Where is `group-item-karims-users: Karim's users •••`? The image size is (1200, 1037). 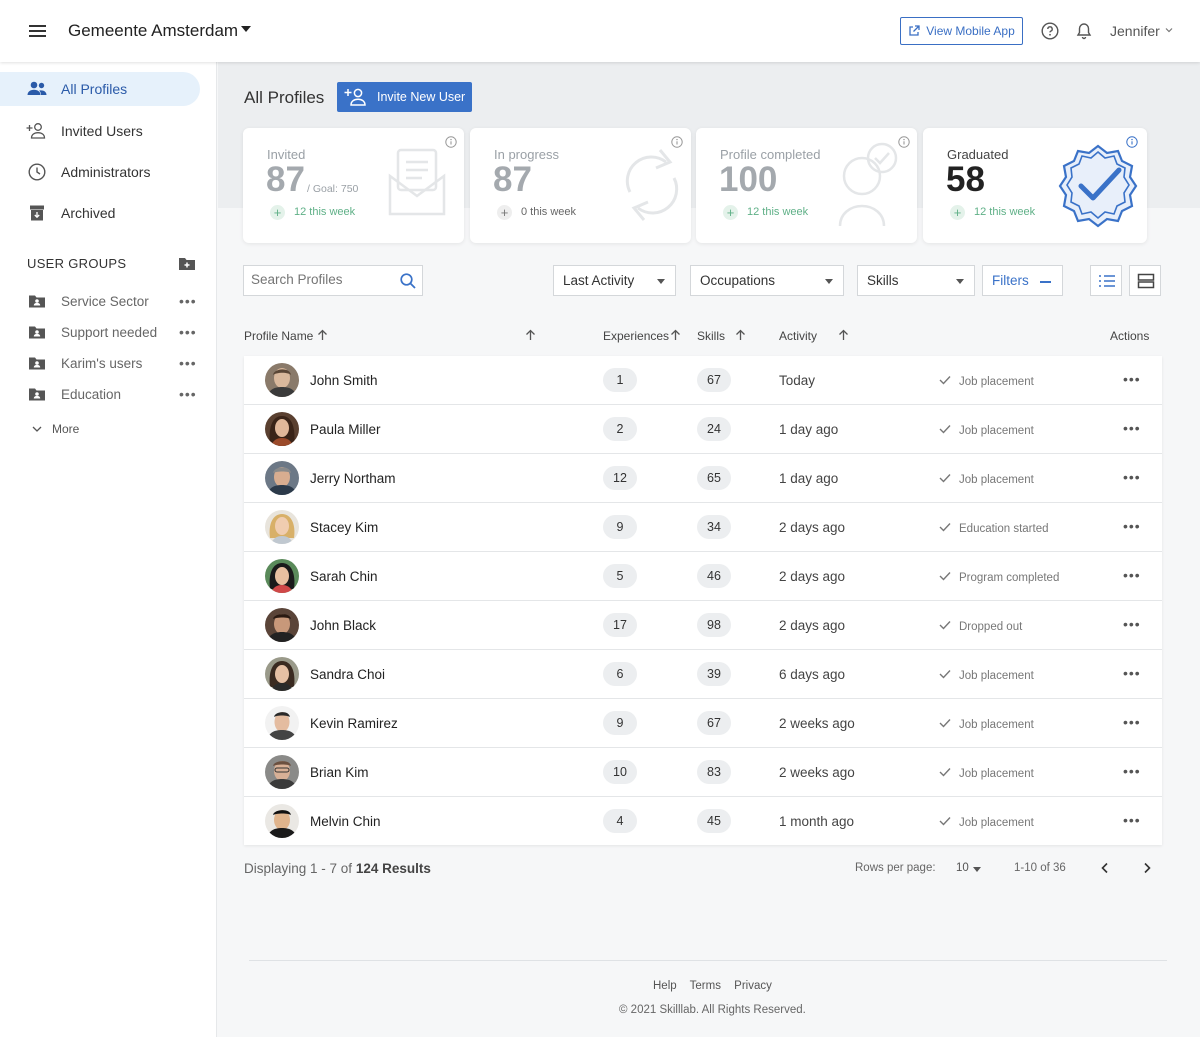 group-item-karims-users: Karim's users ••• is located at coordinates (108, 365).